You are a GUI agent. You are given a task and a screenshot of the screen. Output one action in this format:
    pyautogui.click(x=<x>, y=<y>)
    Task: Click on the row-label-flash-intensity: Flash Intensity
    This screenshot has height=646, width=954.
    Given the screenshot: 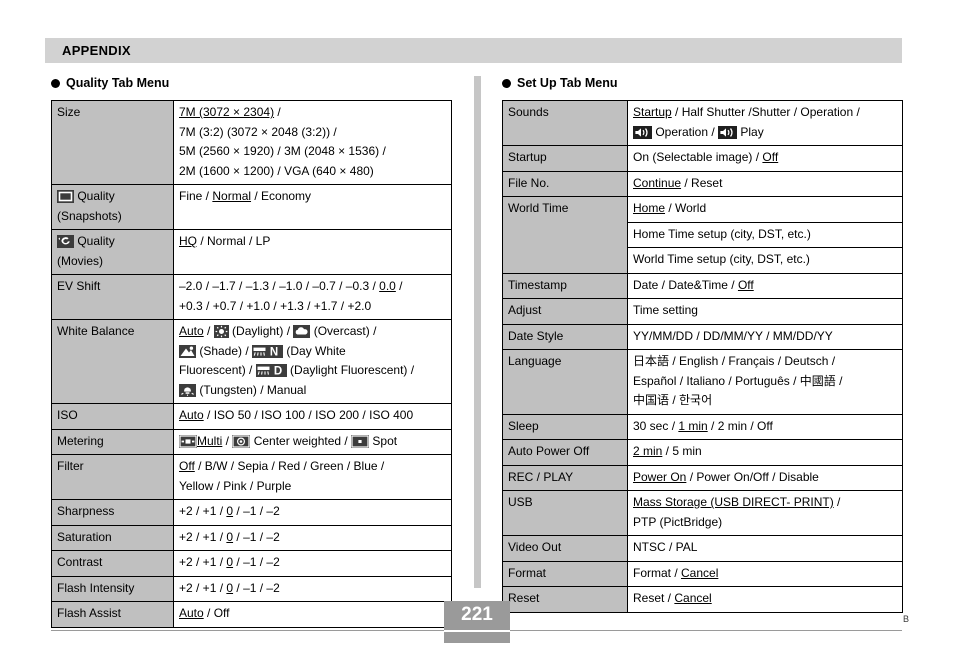 What is the action you would take?
    pyautogui.click(x=112, y=588)
    